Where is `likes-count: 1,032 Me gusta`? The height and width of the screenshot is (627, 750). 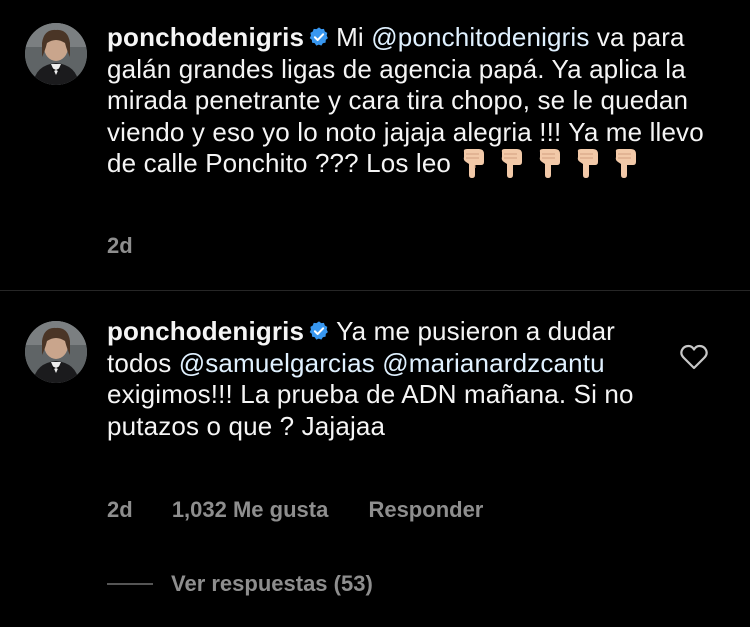
likes-count: 1,032 Me gusta is located at coordinates (250, 510).